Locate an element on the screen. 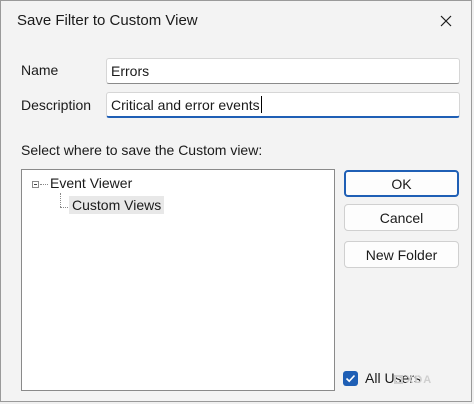 The width and height of the screenshot is (474, 404). cancel-button: Cancel is located at coordinates (401, 217).